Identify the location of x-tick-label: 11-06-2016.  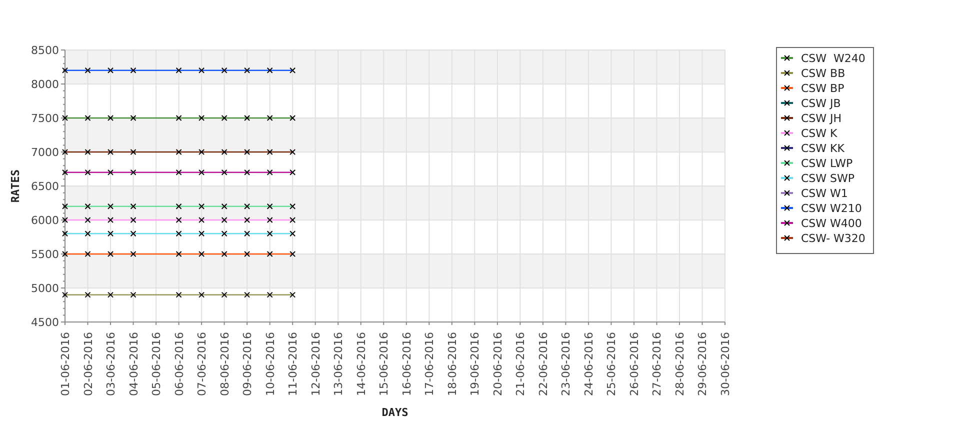
(293, 364).